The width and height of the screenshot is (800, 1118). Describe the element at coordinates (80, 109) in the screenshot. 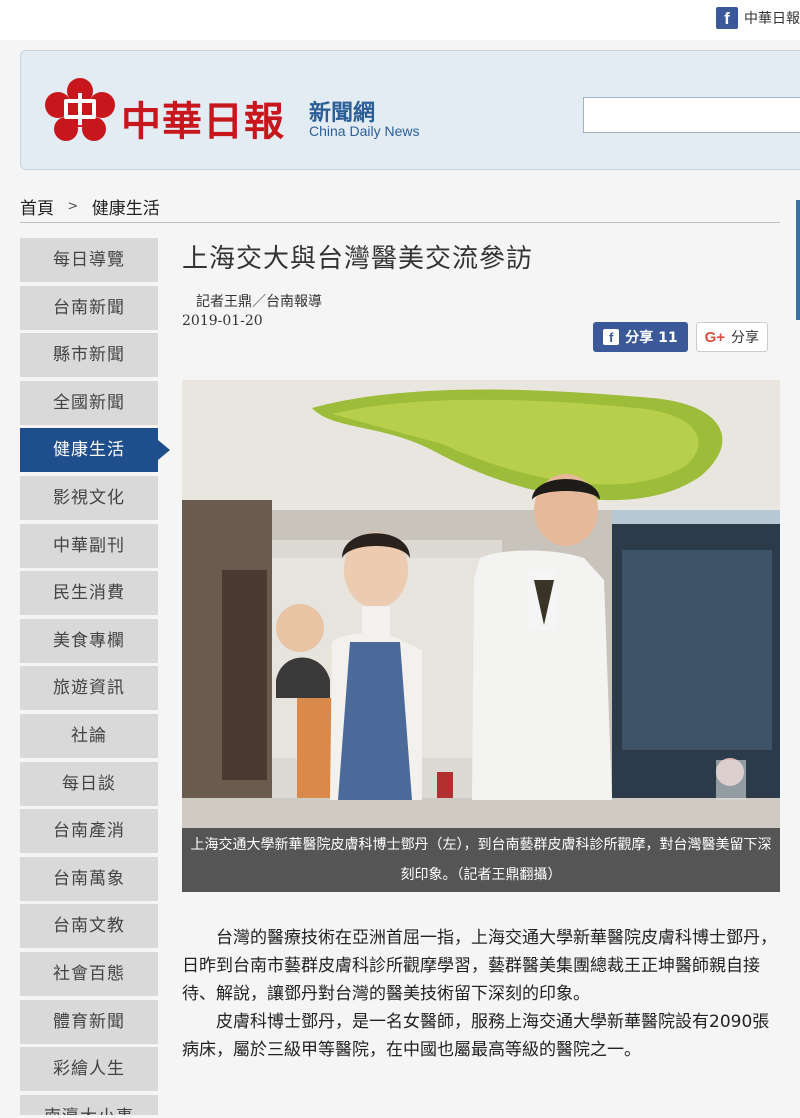

I see `plum-blossom-logo` at that location.